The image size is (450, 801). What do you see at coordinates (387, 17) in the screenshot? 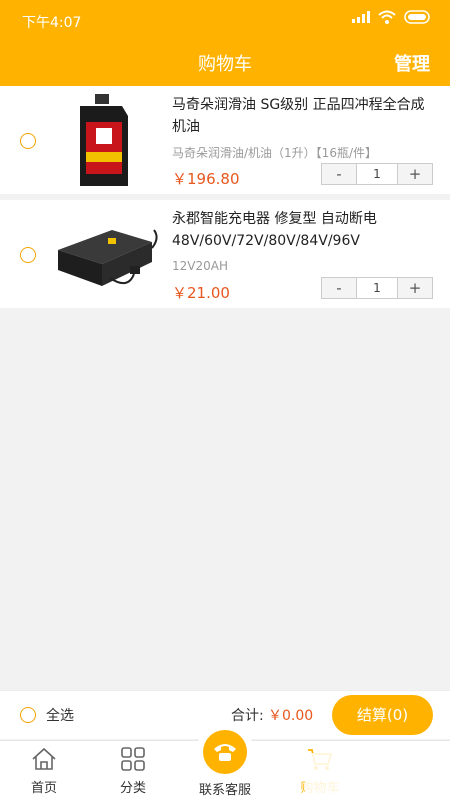
I see `wifi-icon` at bounding box center [387, 17].